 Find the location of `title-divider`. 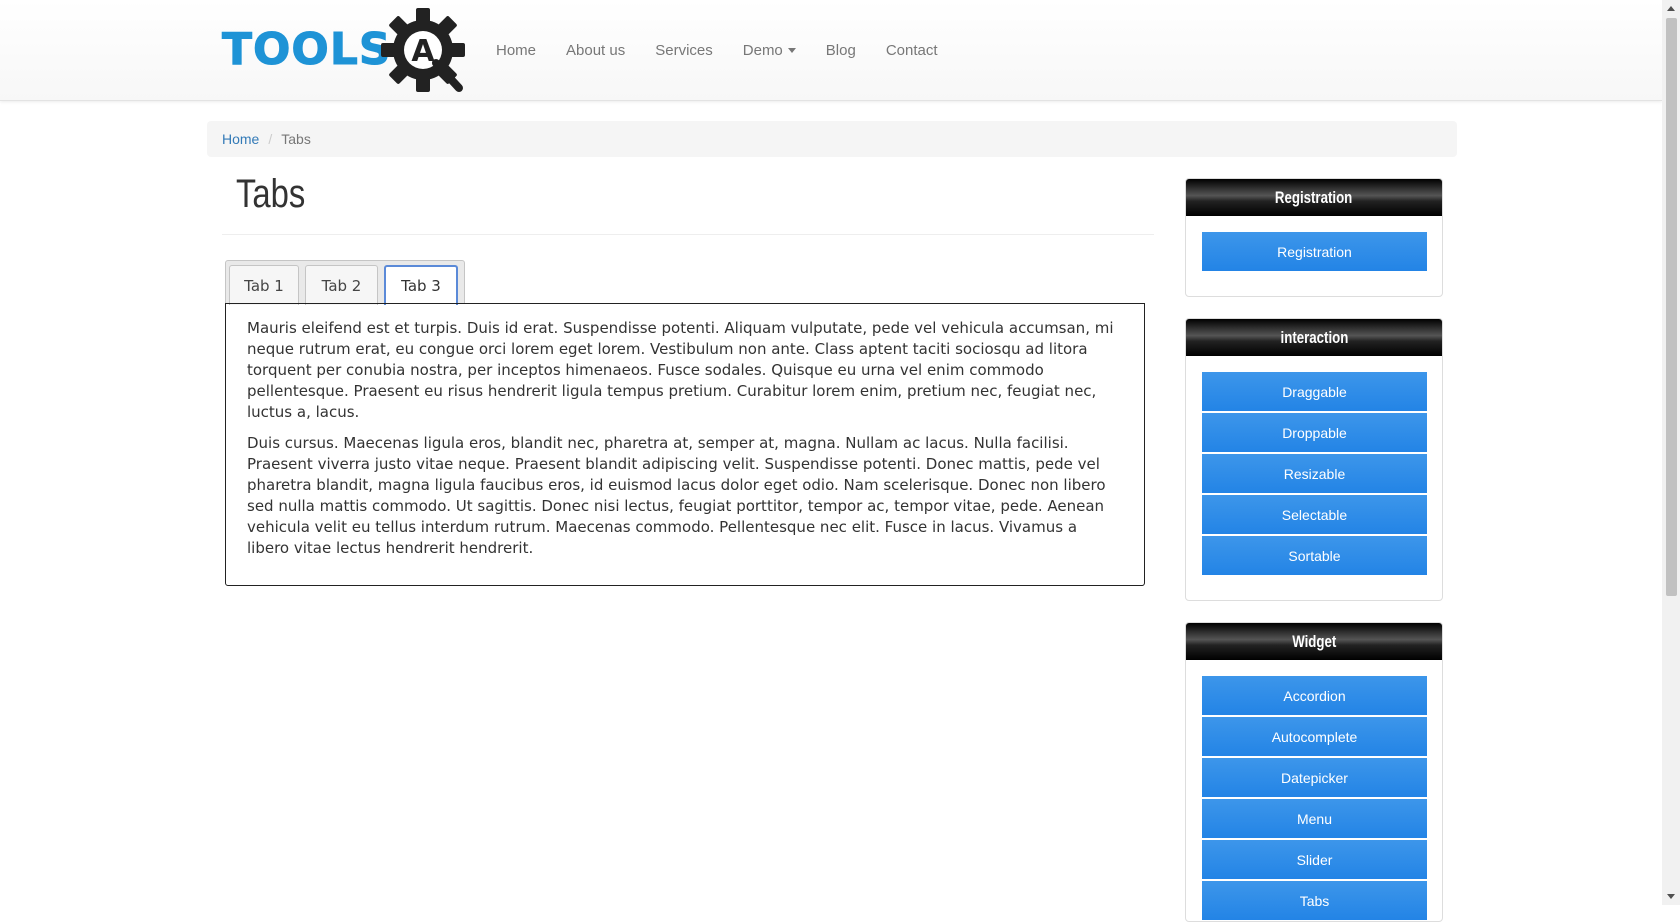

title-divider is located at coordinates (688, 234).